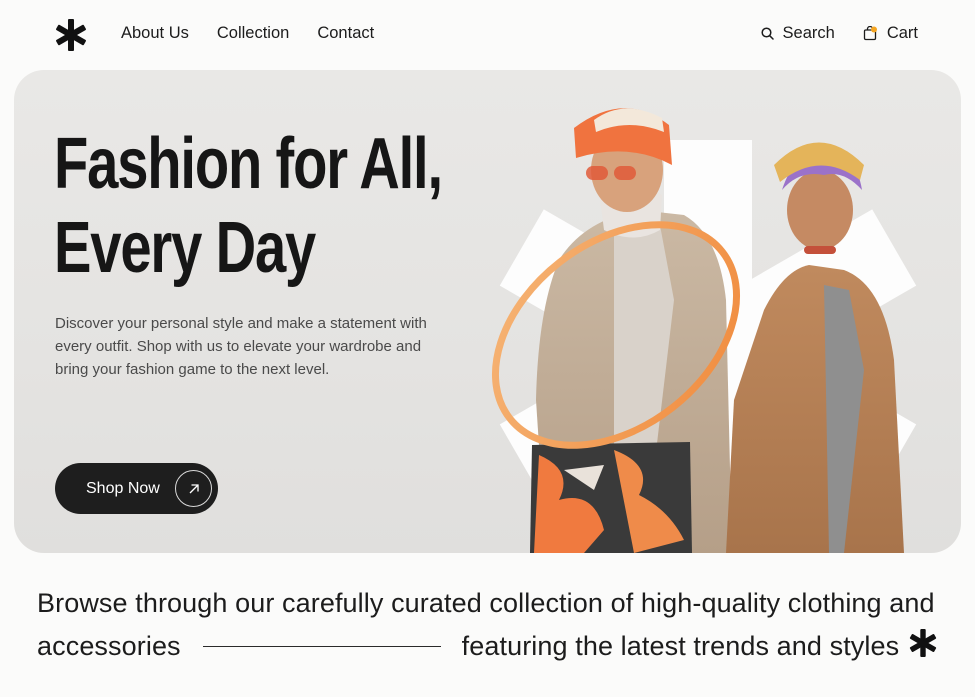 This screenshot has width=975, height=697. What do you see at coordinates (321, 646) in the screenshot?
I see `divider-line` at bounding box center [321, 646].